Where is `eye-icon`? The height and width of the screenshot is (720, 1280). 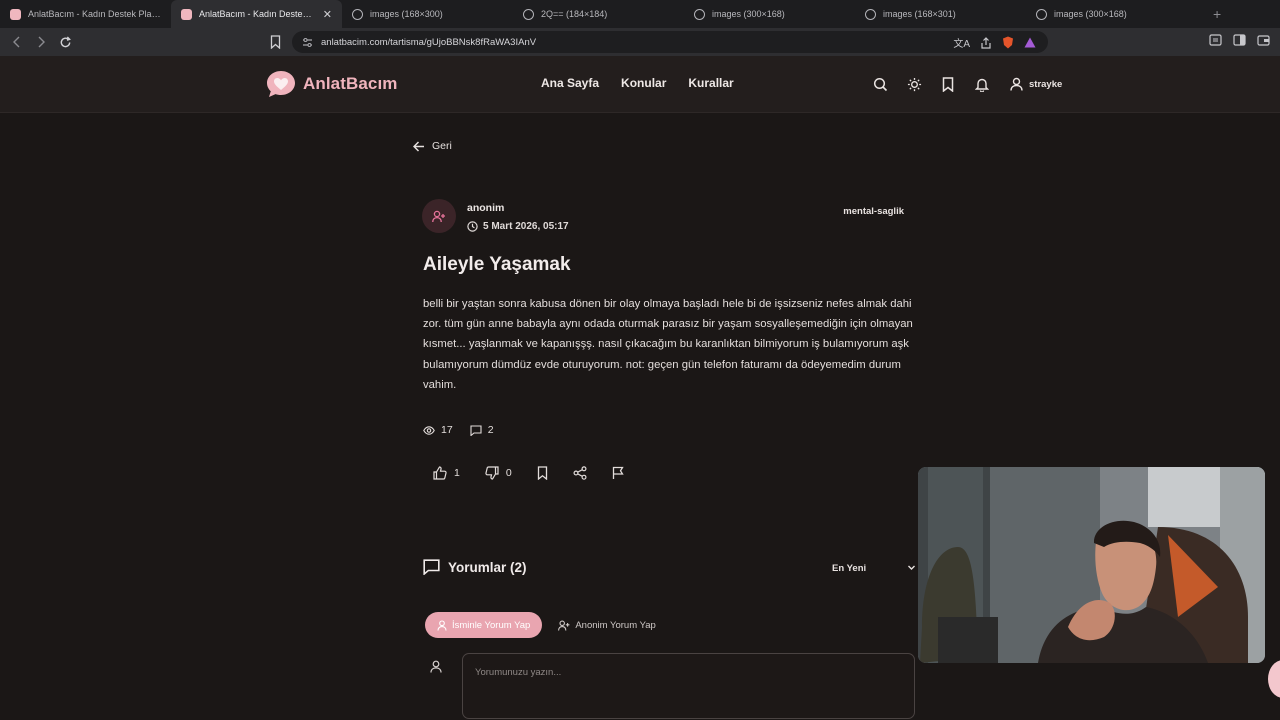
eye-icon is located at coordinates (429, 430).